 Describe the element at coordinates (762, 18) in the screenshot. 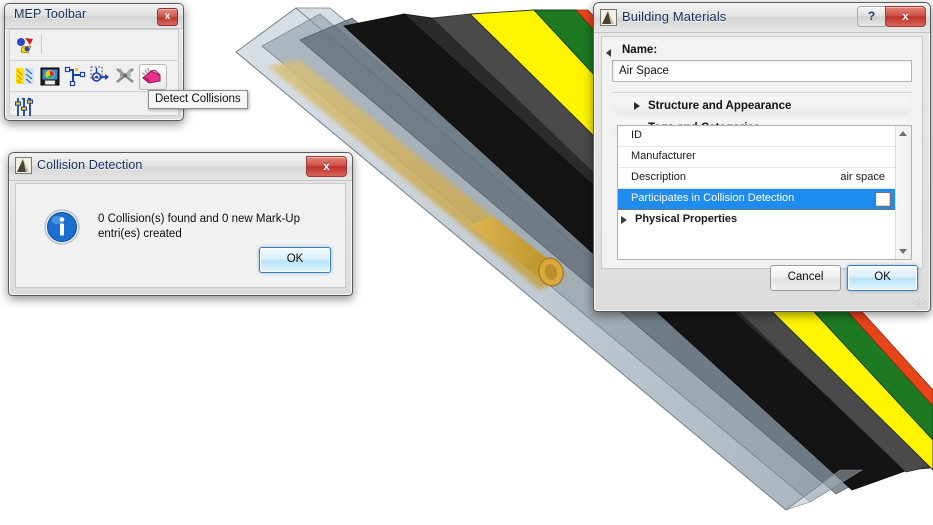

I see `building-materials-titlebar: Building Materials ? x` at that location.